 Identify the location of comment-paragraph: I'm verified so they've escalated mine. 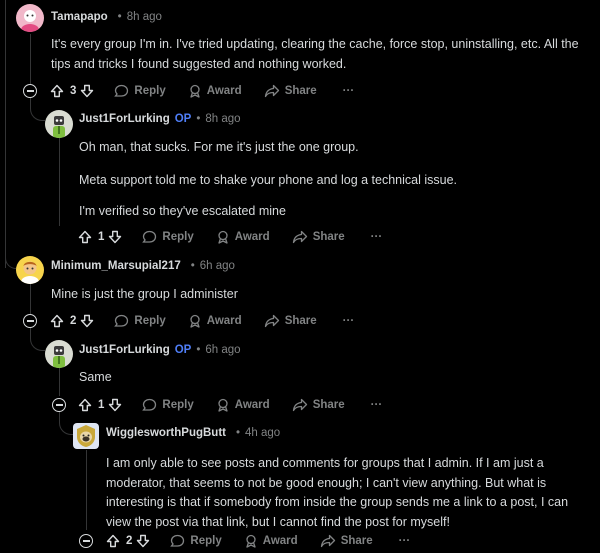
(182, 211).